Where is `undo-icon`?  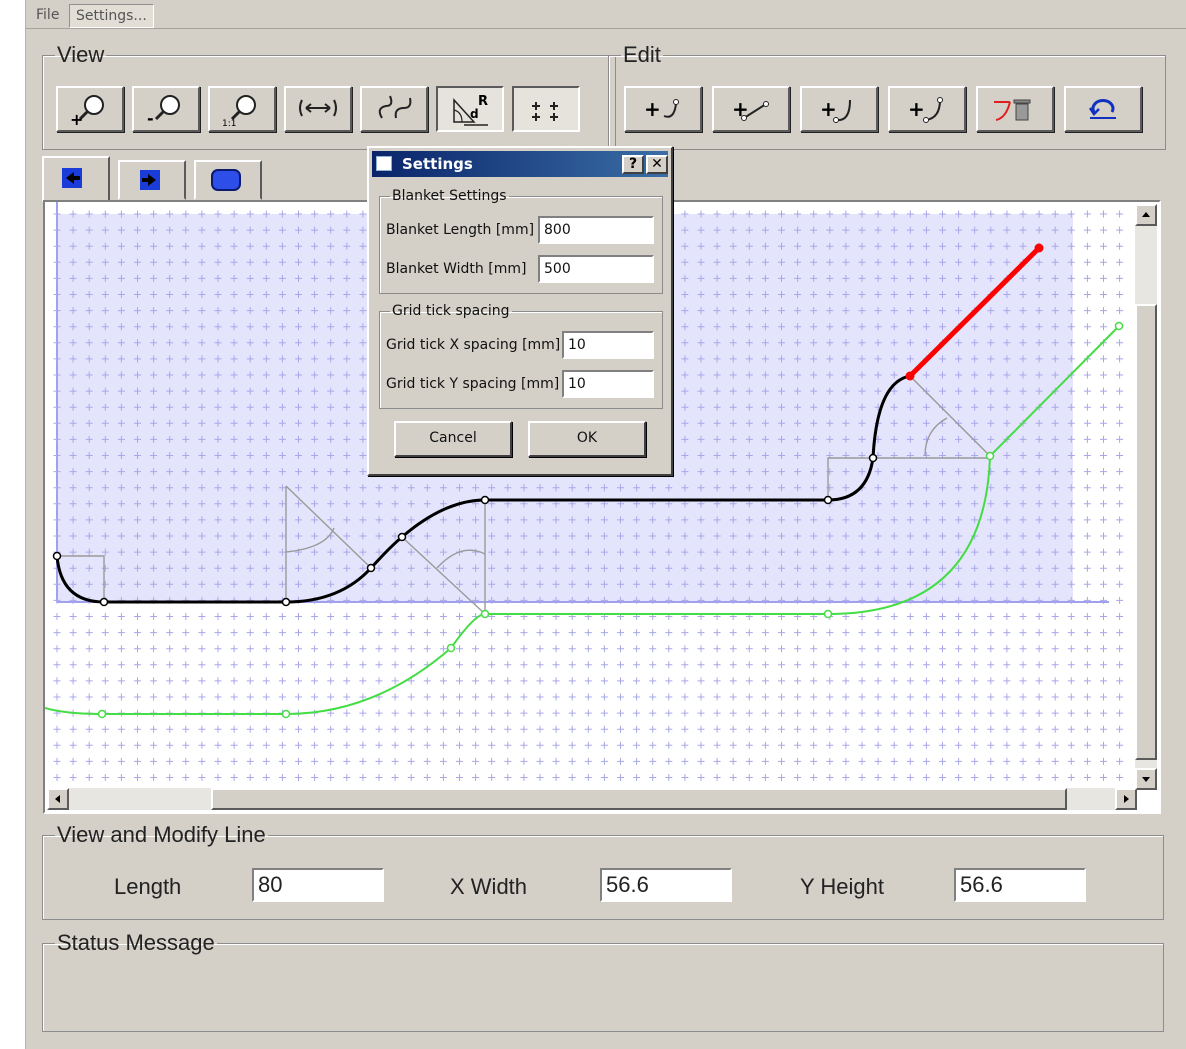 undo-icon is located at coordinates (1102, 109).